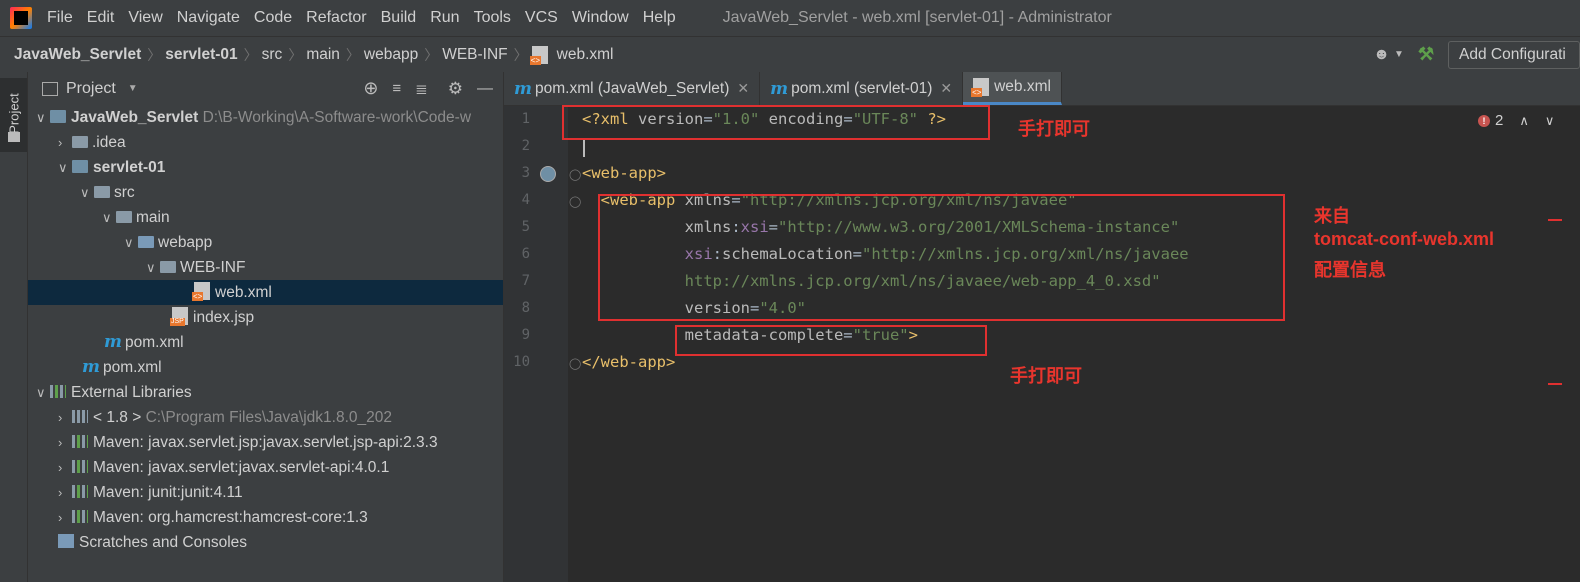  Describe the element at coordinates (1046, 376) in the screenshot. I see `annotation-note: 手打即可` at that location.